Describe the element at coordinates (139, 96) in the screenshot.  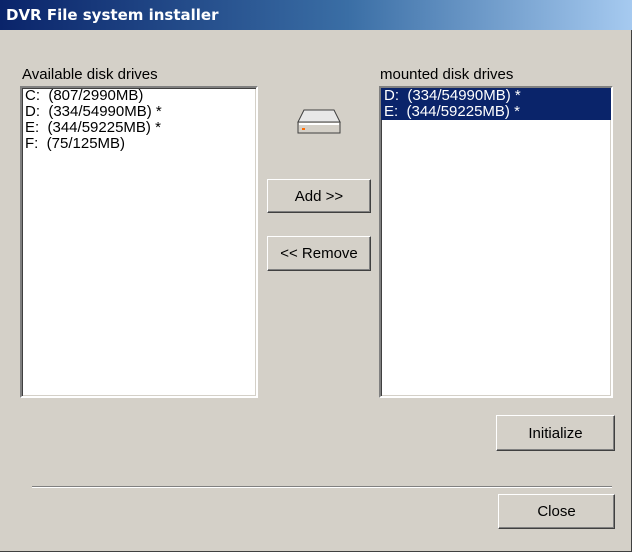
I see `list-item: C: (807/2990MB)` at that location.